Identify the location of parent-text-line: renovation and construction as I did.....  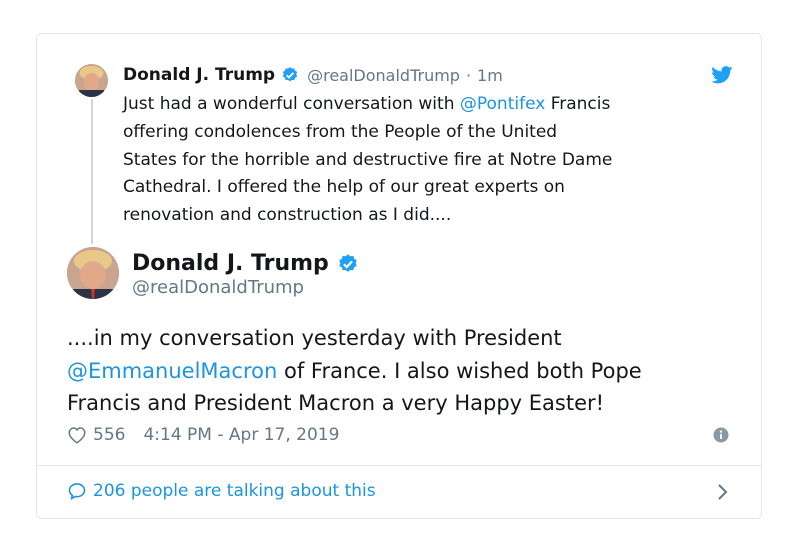
(287, 215).